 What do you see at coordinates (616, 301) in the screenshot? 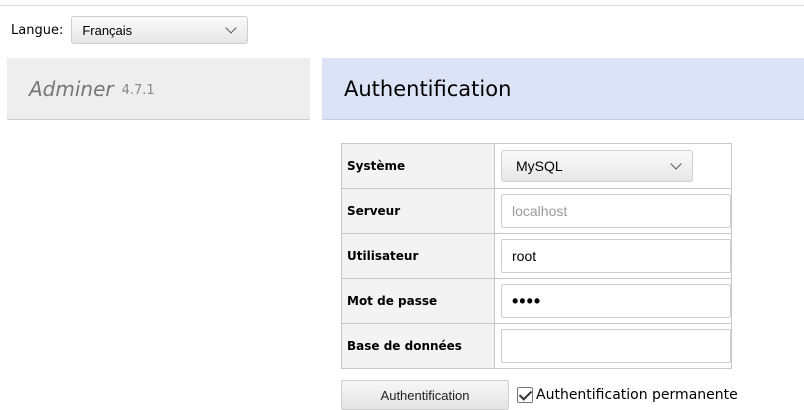
I see `password-input: ••••` at bounding box center [616, 301].